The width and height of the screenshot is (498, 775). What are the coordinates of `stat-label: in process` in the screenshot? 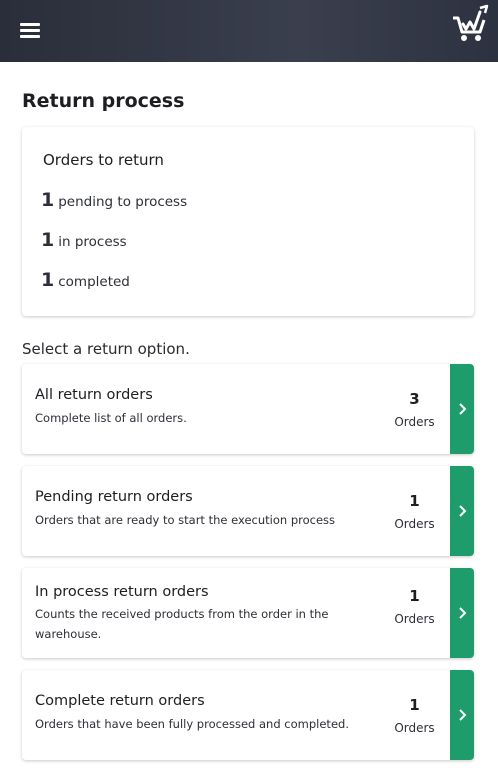 It's located at (92, 242).